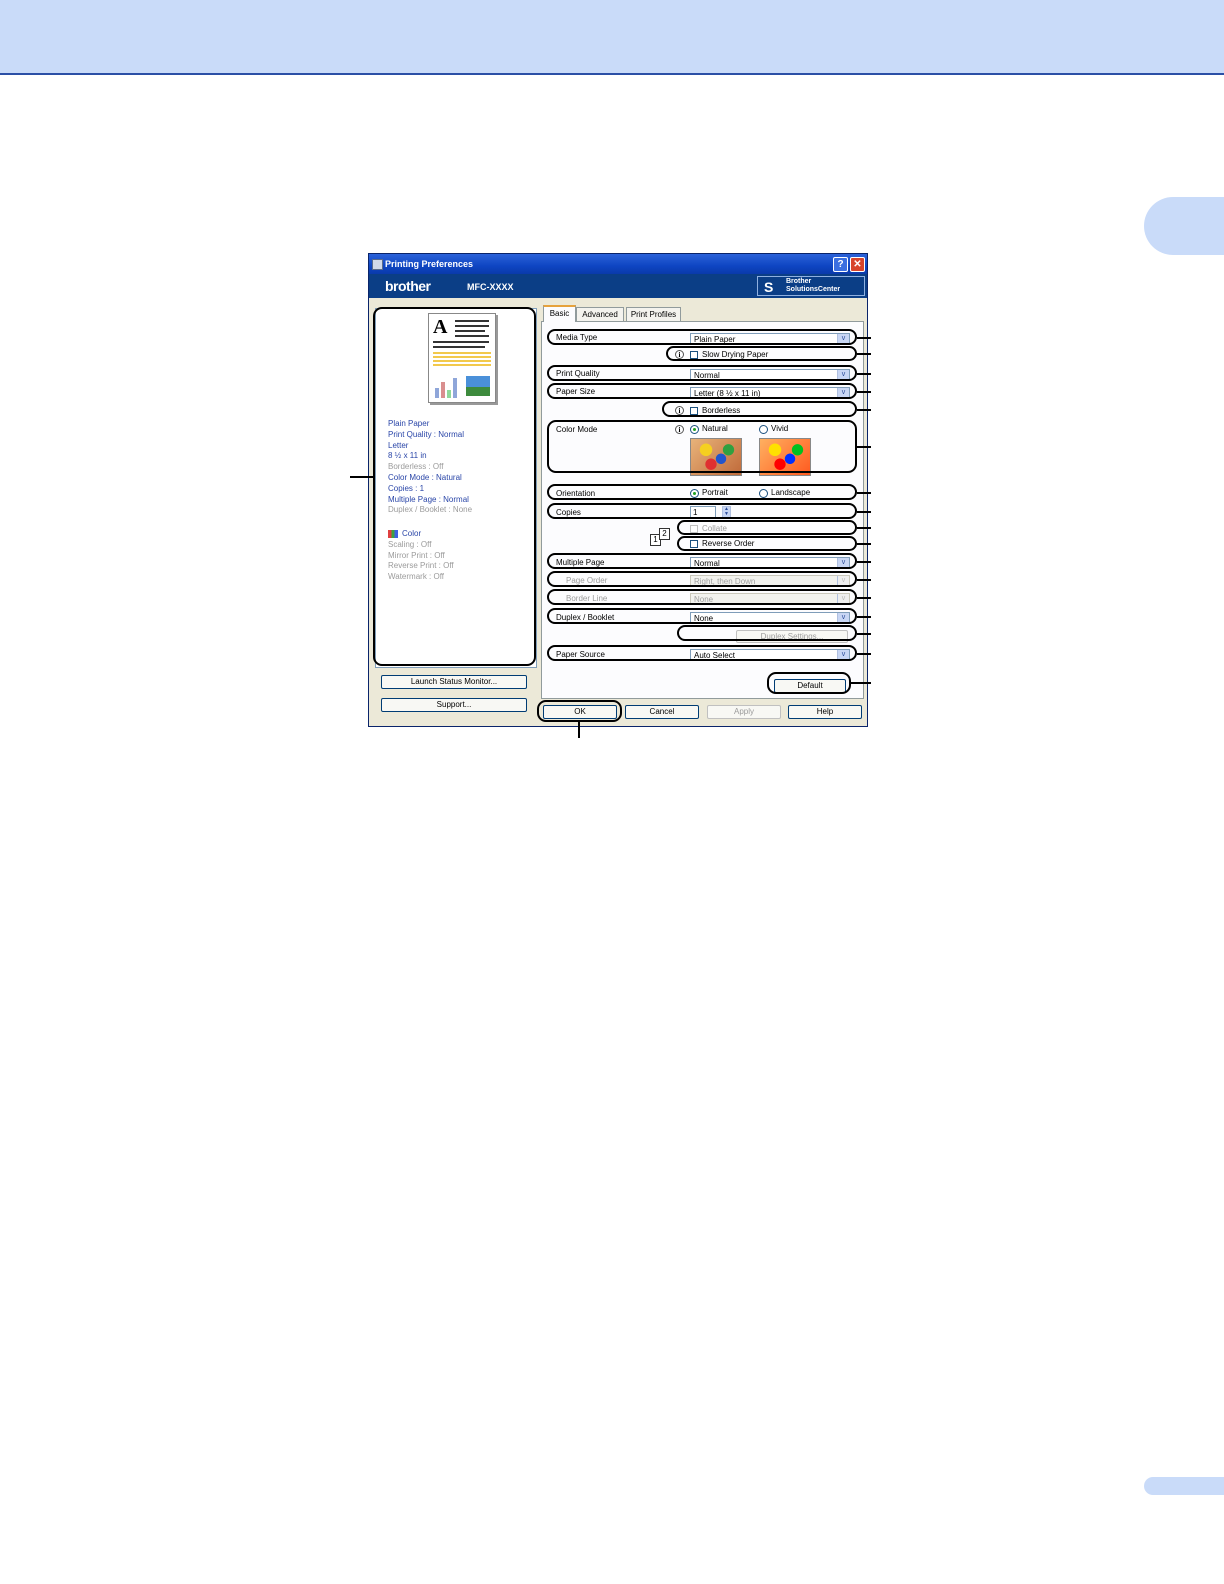  I want to click on summary-reverse: Reverse Print : Off, so click(421, 566).